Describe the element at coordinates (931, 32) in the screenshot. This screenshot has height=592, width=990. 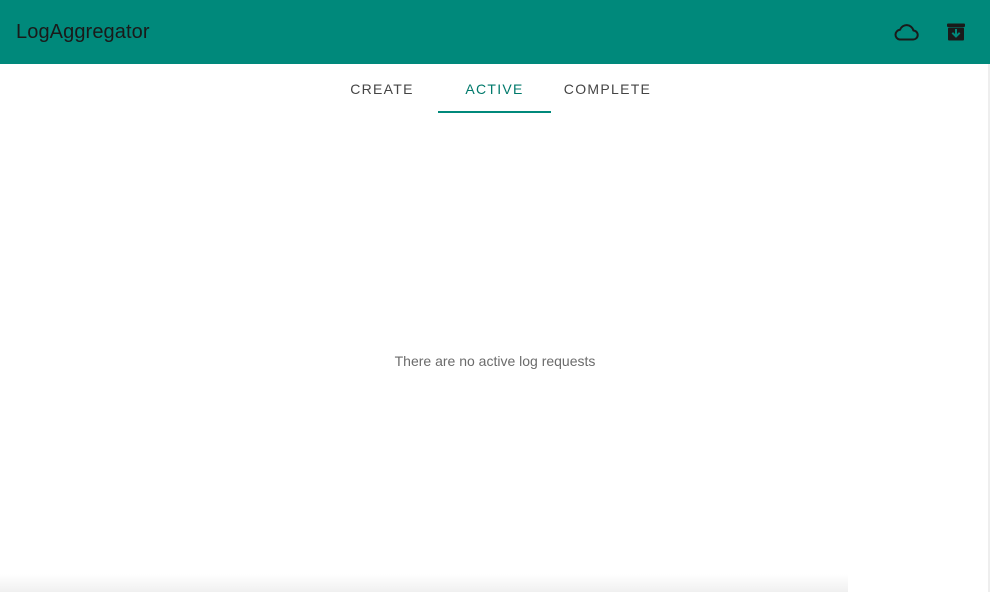
I see `app-bar-actions` at that location.